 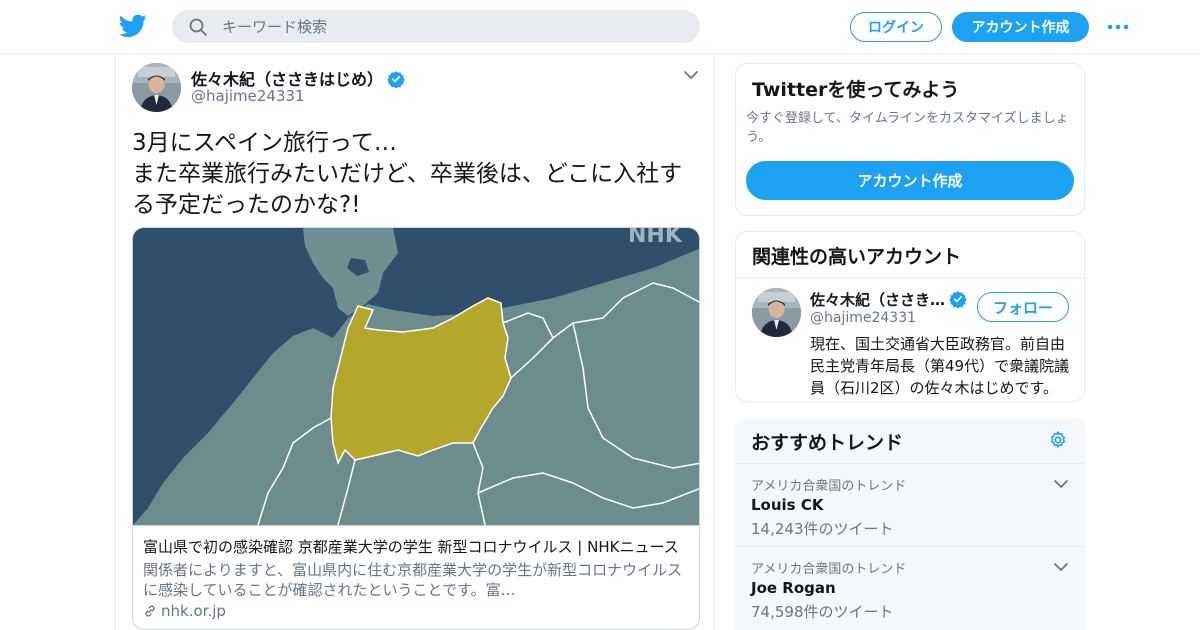 I want to click on signup-description-line: 今すぐ登録して、タイムラインをカスタマイズしましょ, so click(x=907, y=118).